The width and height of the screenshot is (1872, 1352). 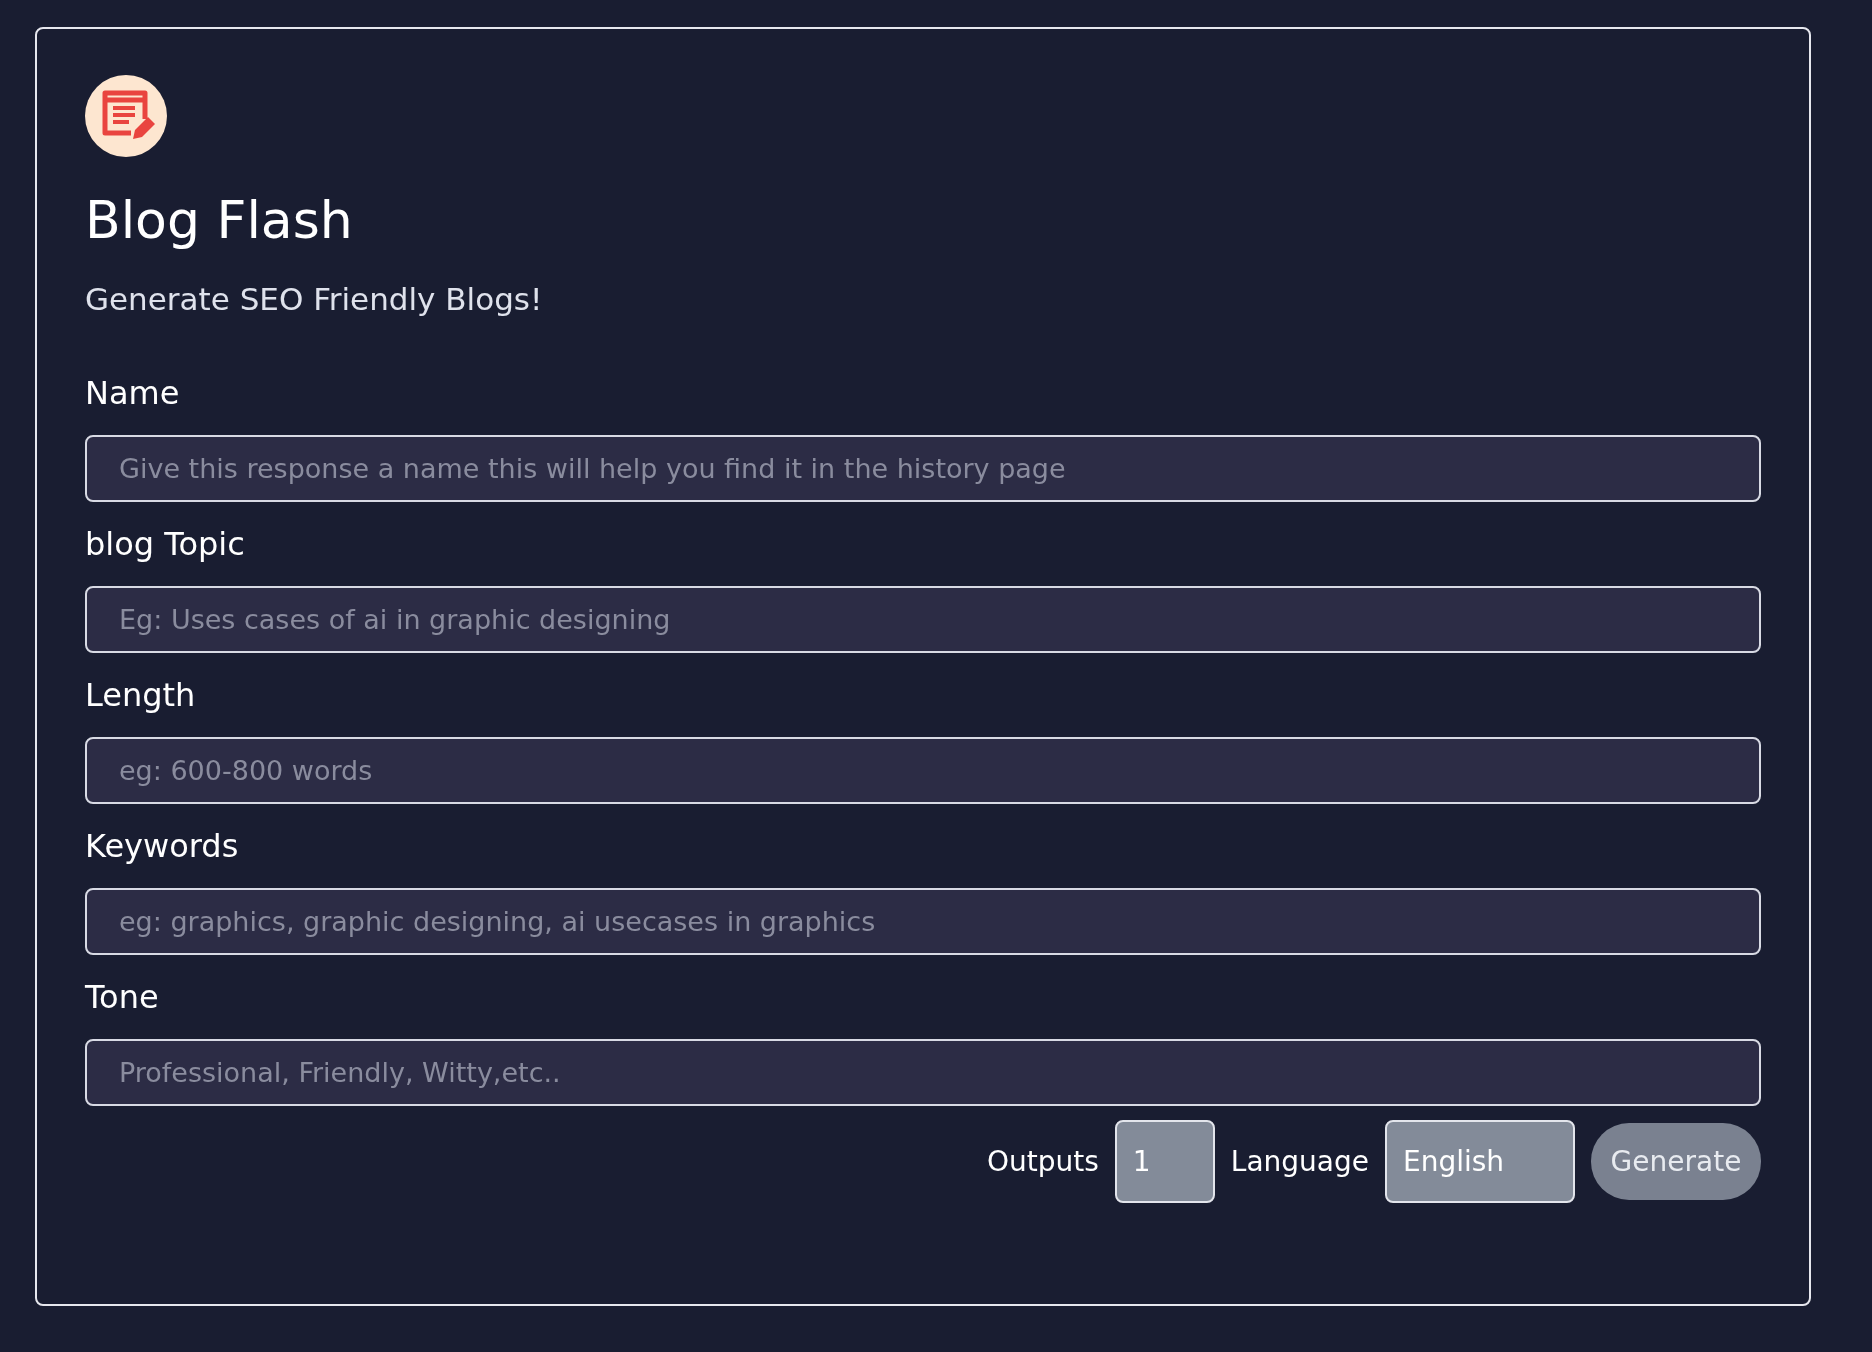 I want to click on document-edit-icon, so click(x=126, y=116).